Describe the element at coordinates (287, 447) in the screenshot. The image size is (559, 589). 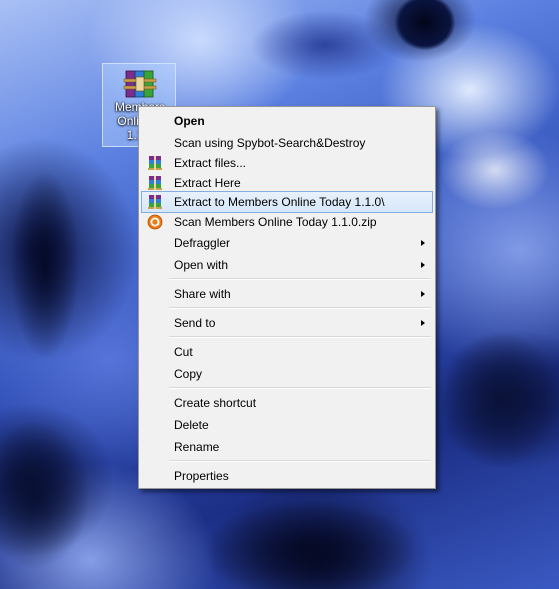
I see `menu-item-rename: Rename` at that location.